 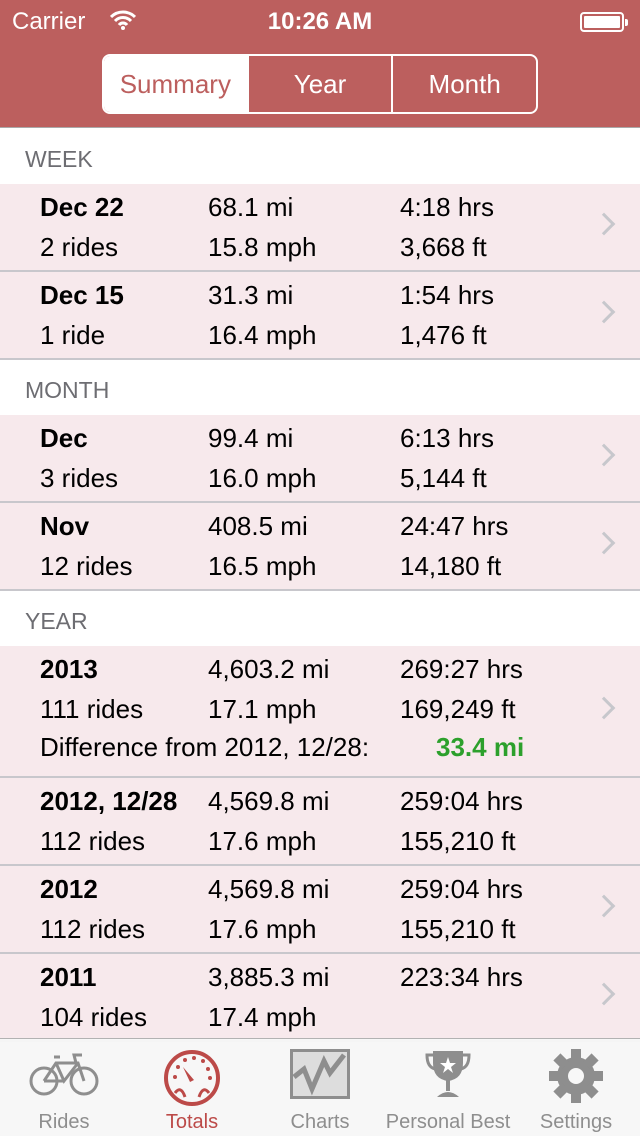 I want to click on period-label: Dec, so click(x=64, y=438).